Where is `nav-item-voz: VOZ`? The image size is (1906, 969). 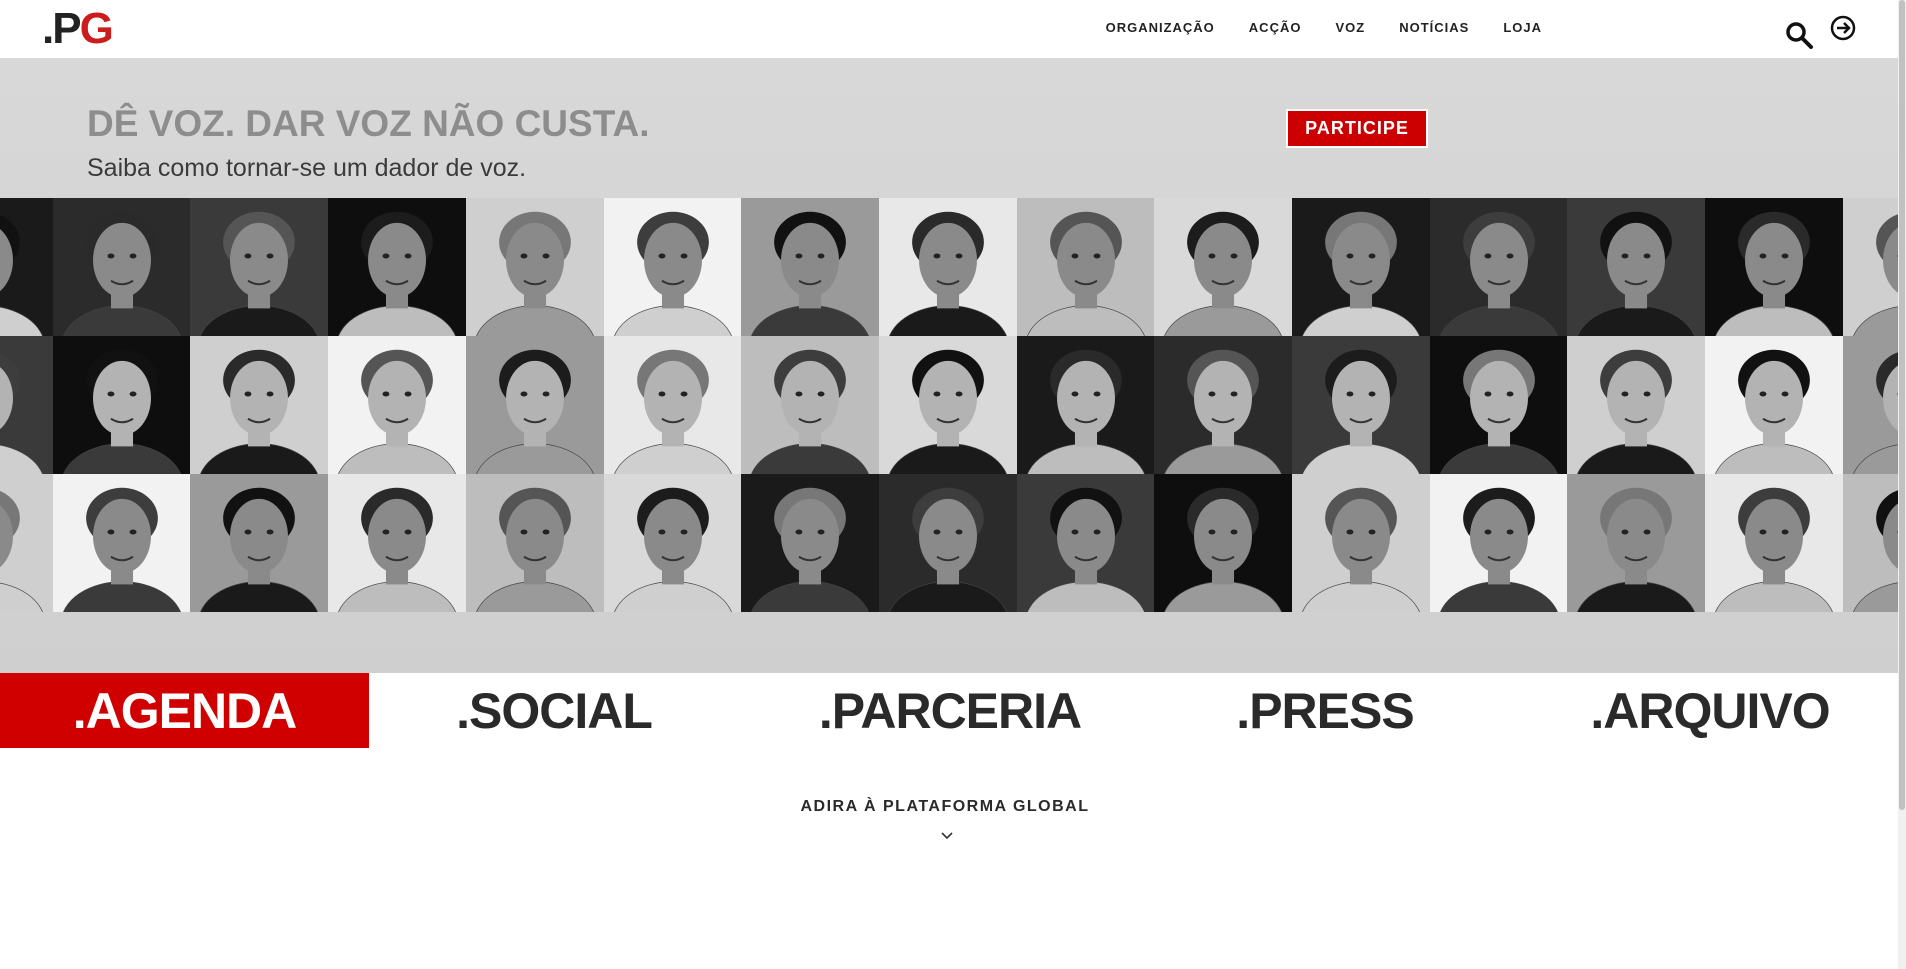 nav-item-voz: VOZ is located at coordinates (1350, 27).